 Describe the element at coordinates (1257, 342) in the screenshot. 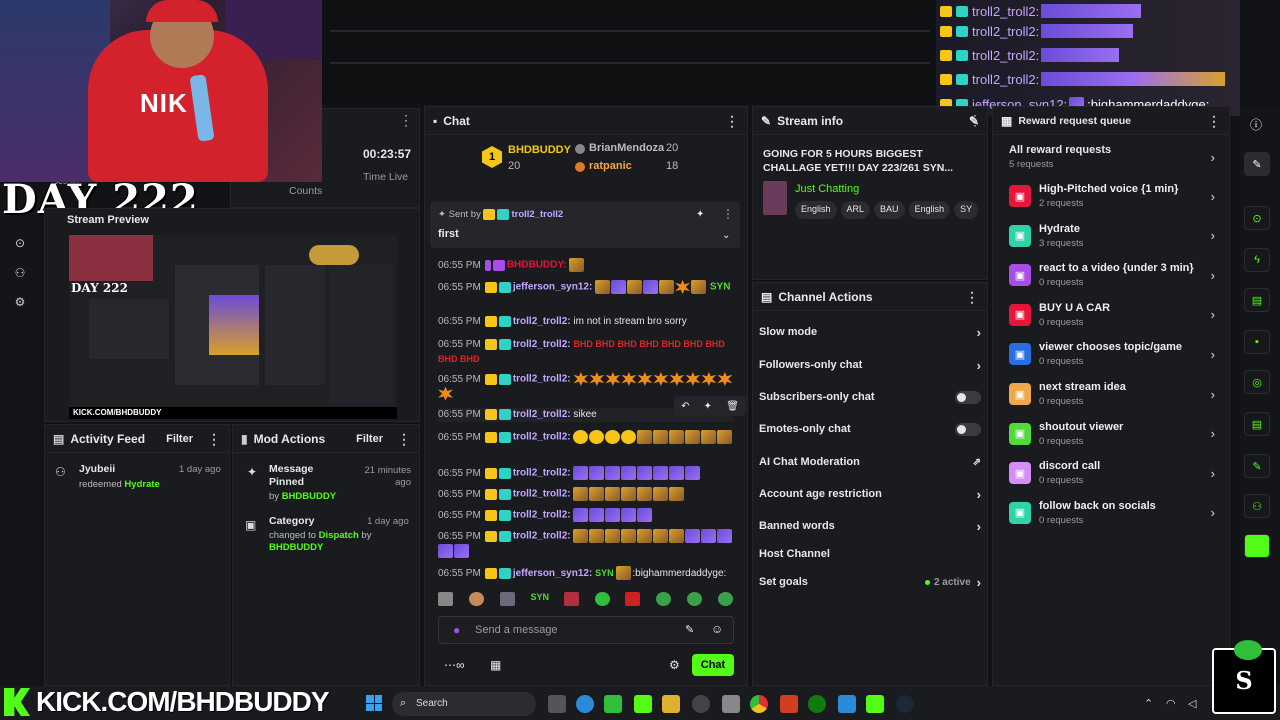

I see `chat-bubble-icon: ▪` at that location.